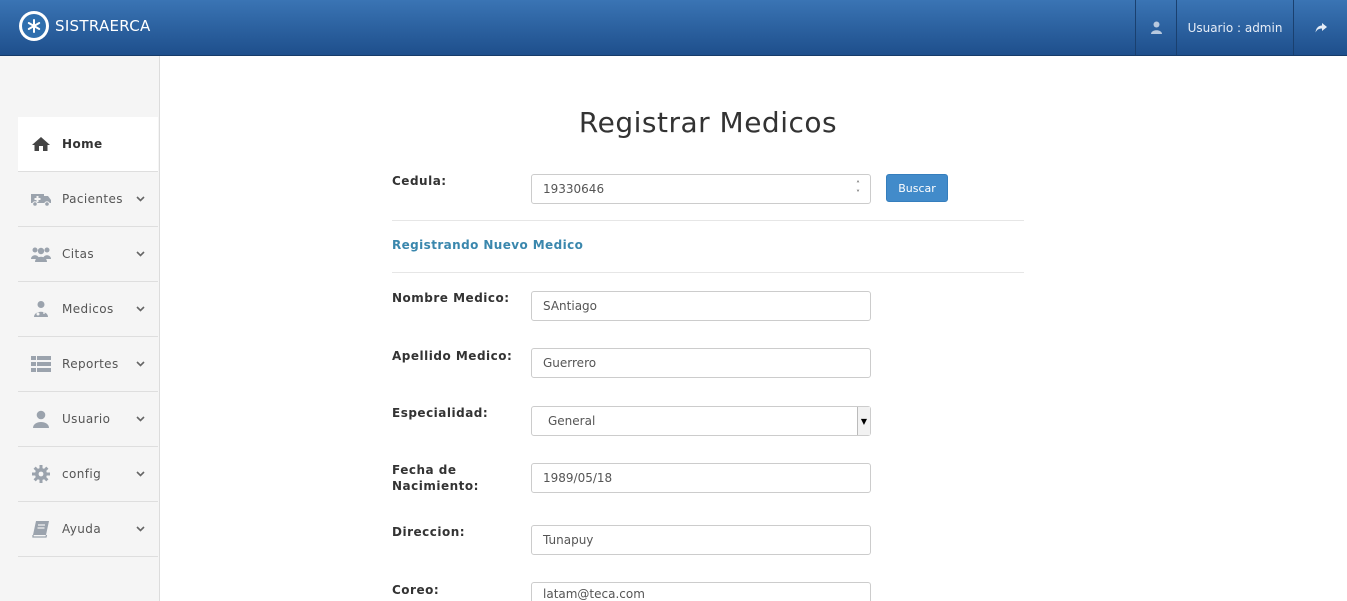  Describe the element at coordinates (78, 254) in the screenshot. I see `sidebar-item-label: Citas` at that location.